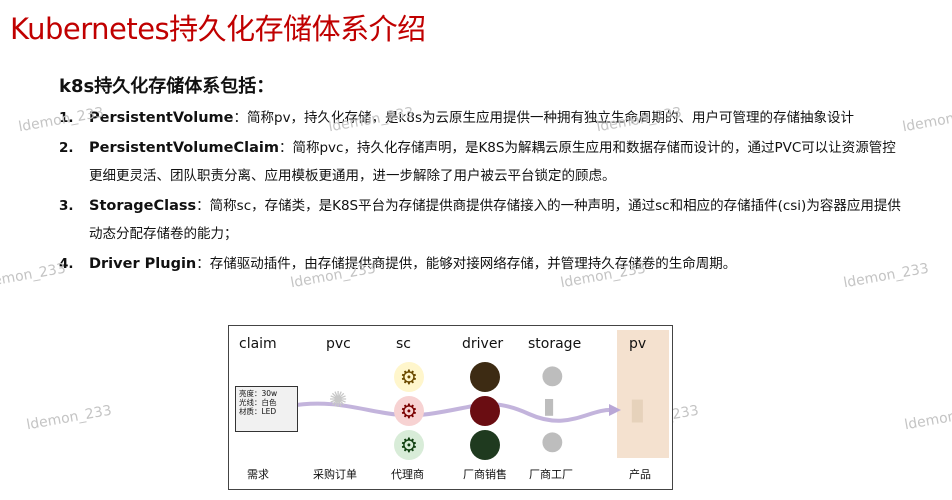  Describe the element at coordinates (66, 118) in the screenshot. I see `item-number: 1.` at that location.